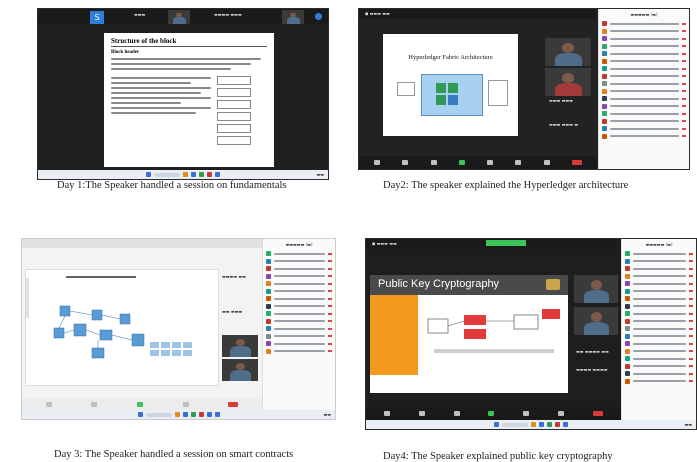 The height and width of the screenshot is (462, 697). I want to click on slide-title: Public Key Cryptography, so click(439, 284).